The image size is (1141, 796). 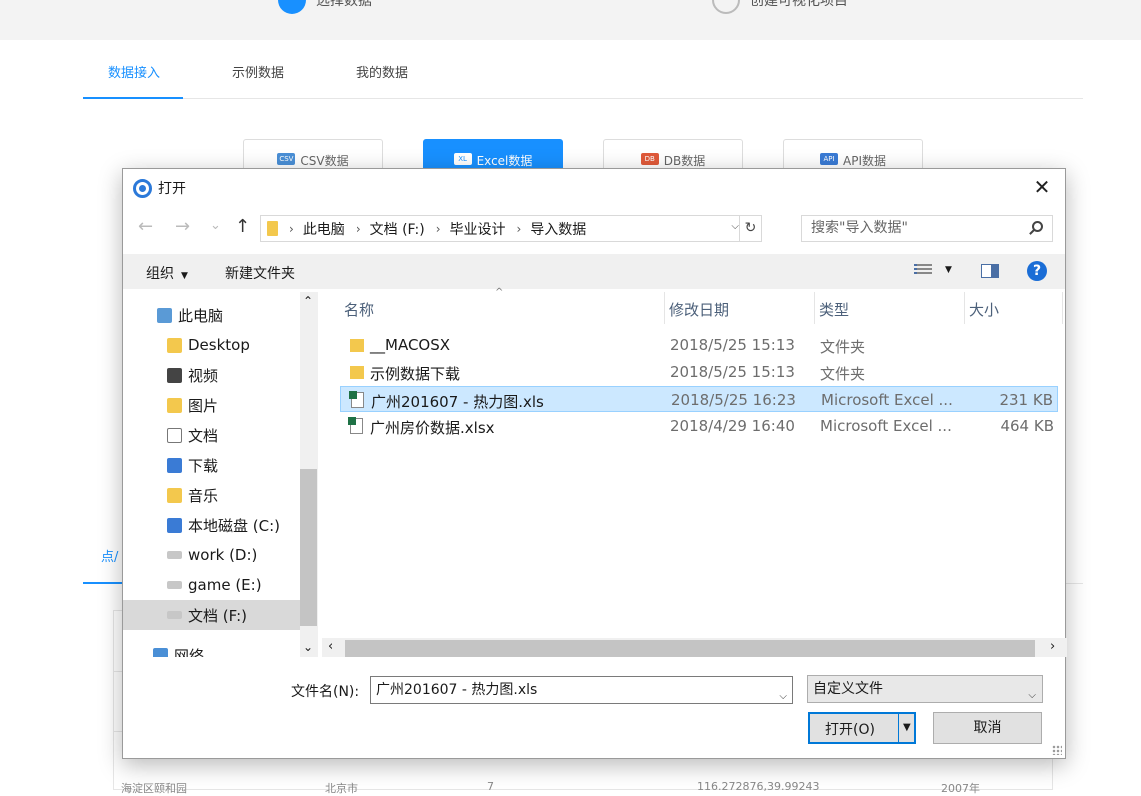 I want to click on data-tabs: 数据接入 示例数据 我的数据, so click(x=583, y=69).